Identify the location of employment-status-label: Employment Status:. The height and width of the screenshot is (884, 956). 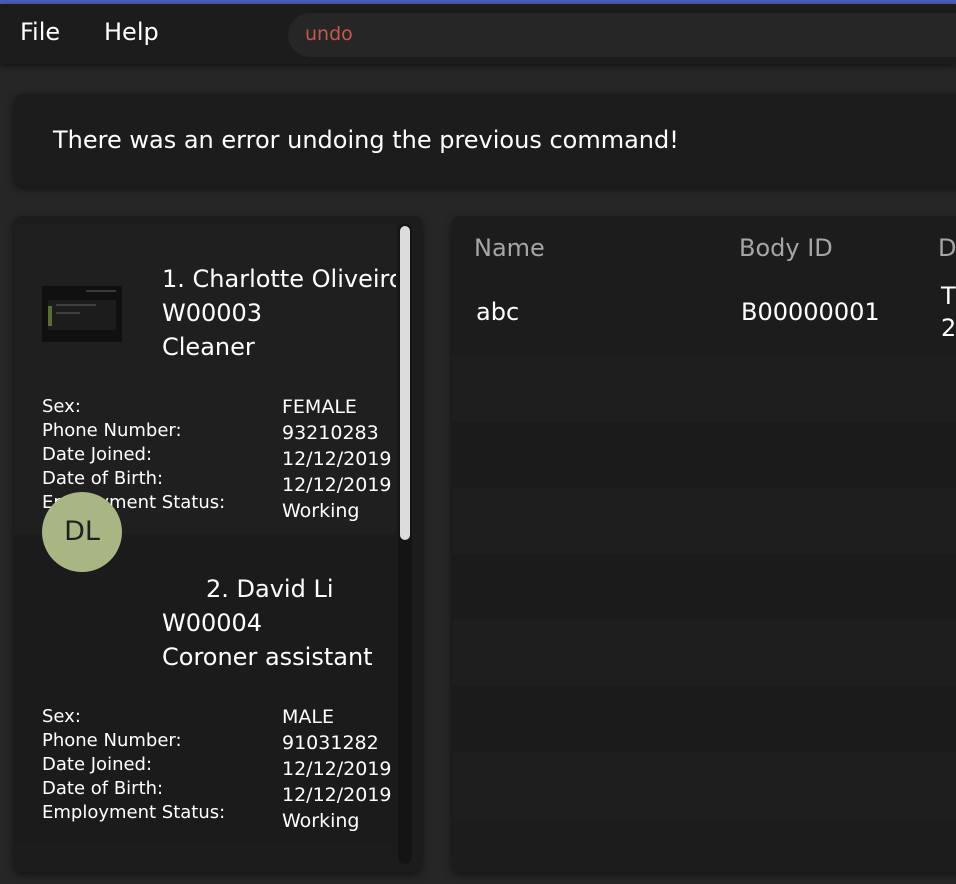
(134, 812).